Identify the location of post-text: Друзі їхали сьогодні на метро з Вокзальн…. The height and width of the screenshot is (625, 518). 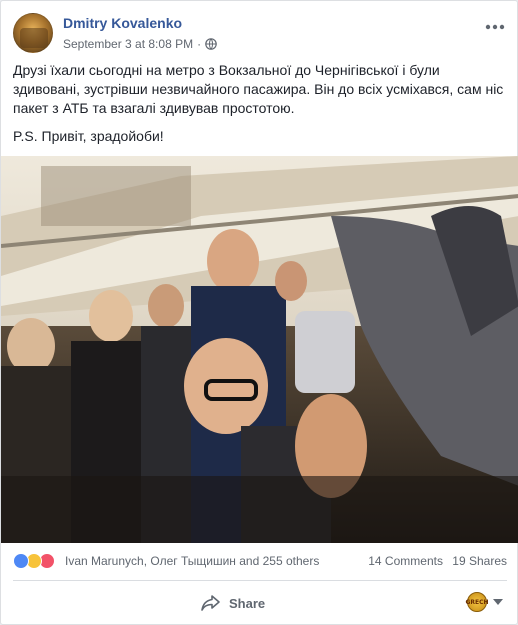
(260, 108).